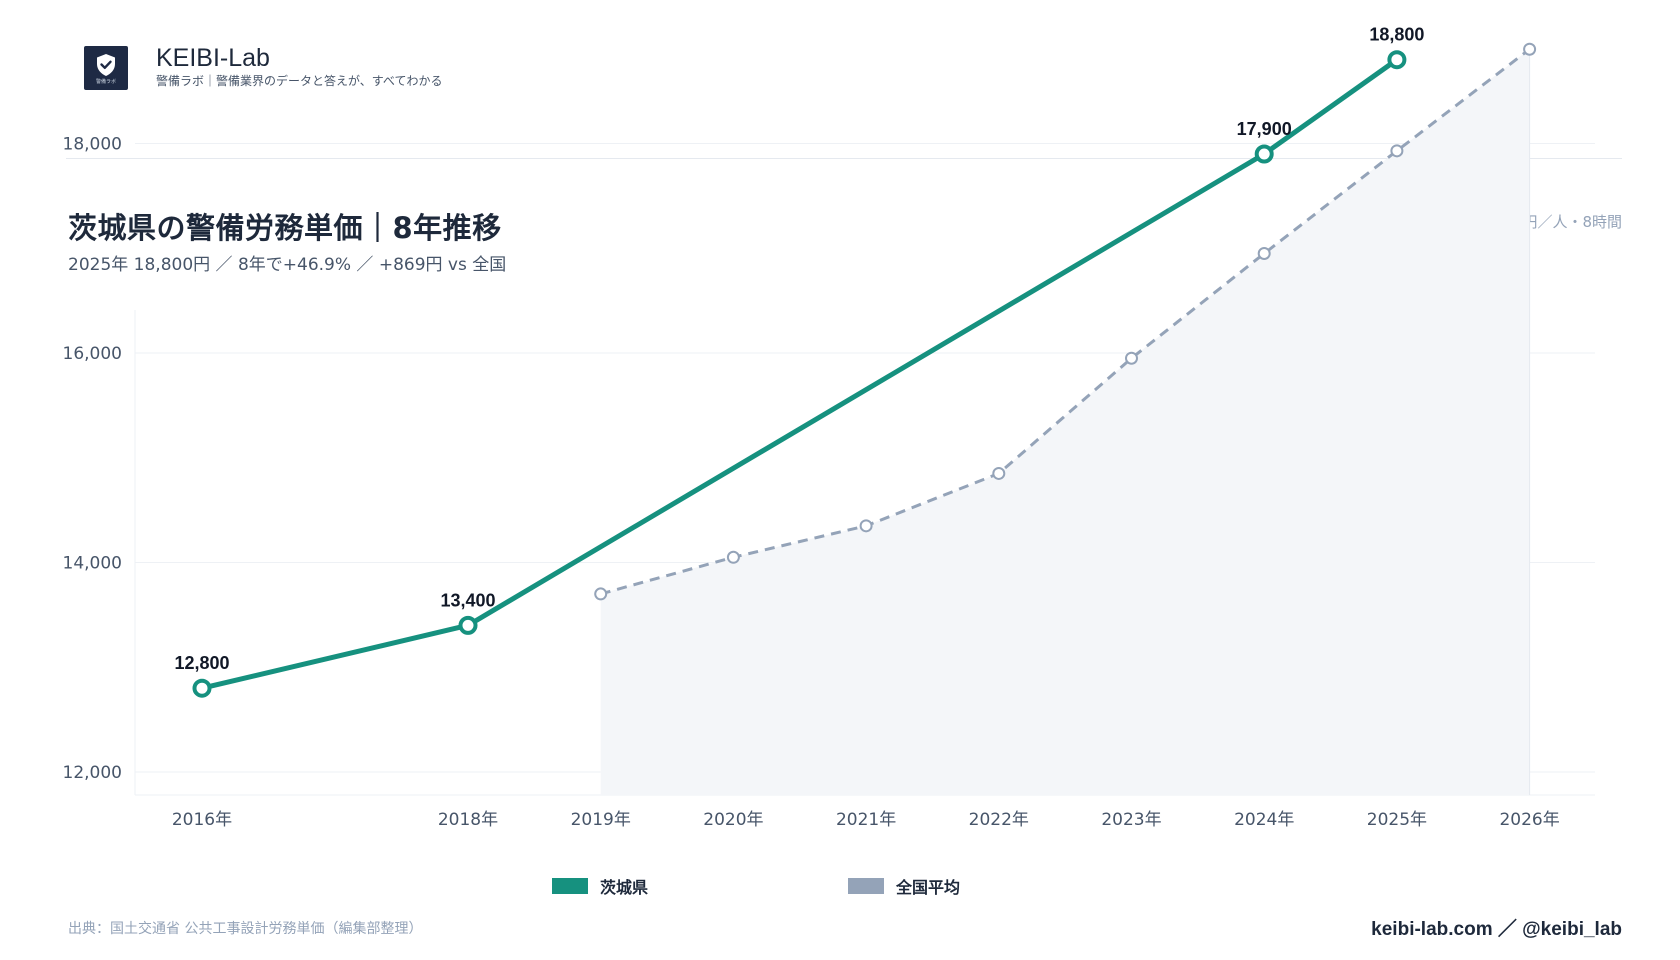  What do you see at coordinates (570, 886) in the screenshot?
I see `legend-swatch-ibaraki` at bounding box center [570, 886].